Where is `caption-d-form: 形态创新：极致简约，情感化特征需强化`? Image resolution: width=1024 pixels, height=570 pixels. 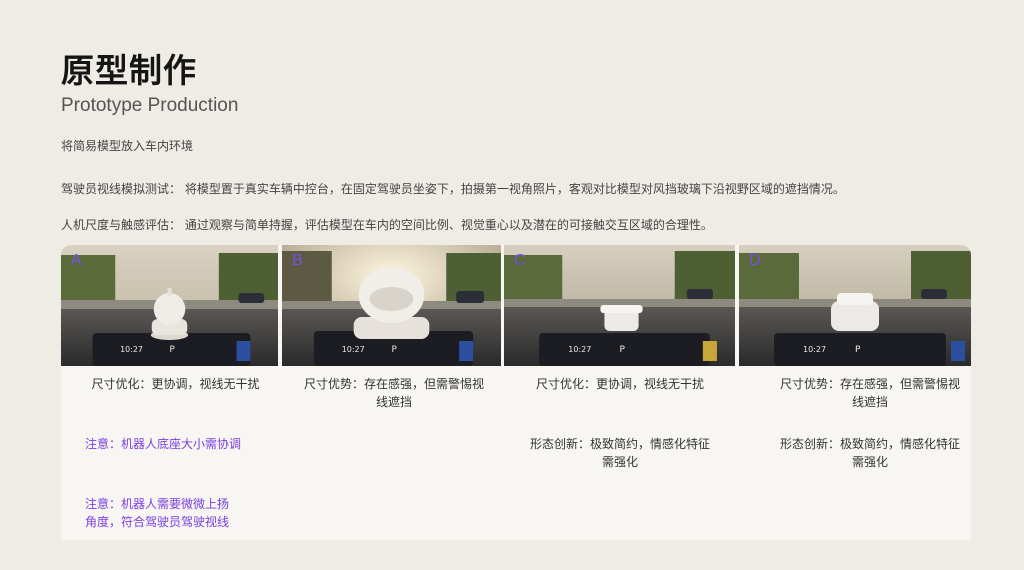 caption-d-form: 形态创新：极致简约，情感化特征需强化 is located at coordinates (869, 453).